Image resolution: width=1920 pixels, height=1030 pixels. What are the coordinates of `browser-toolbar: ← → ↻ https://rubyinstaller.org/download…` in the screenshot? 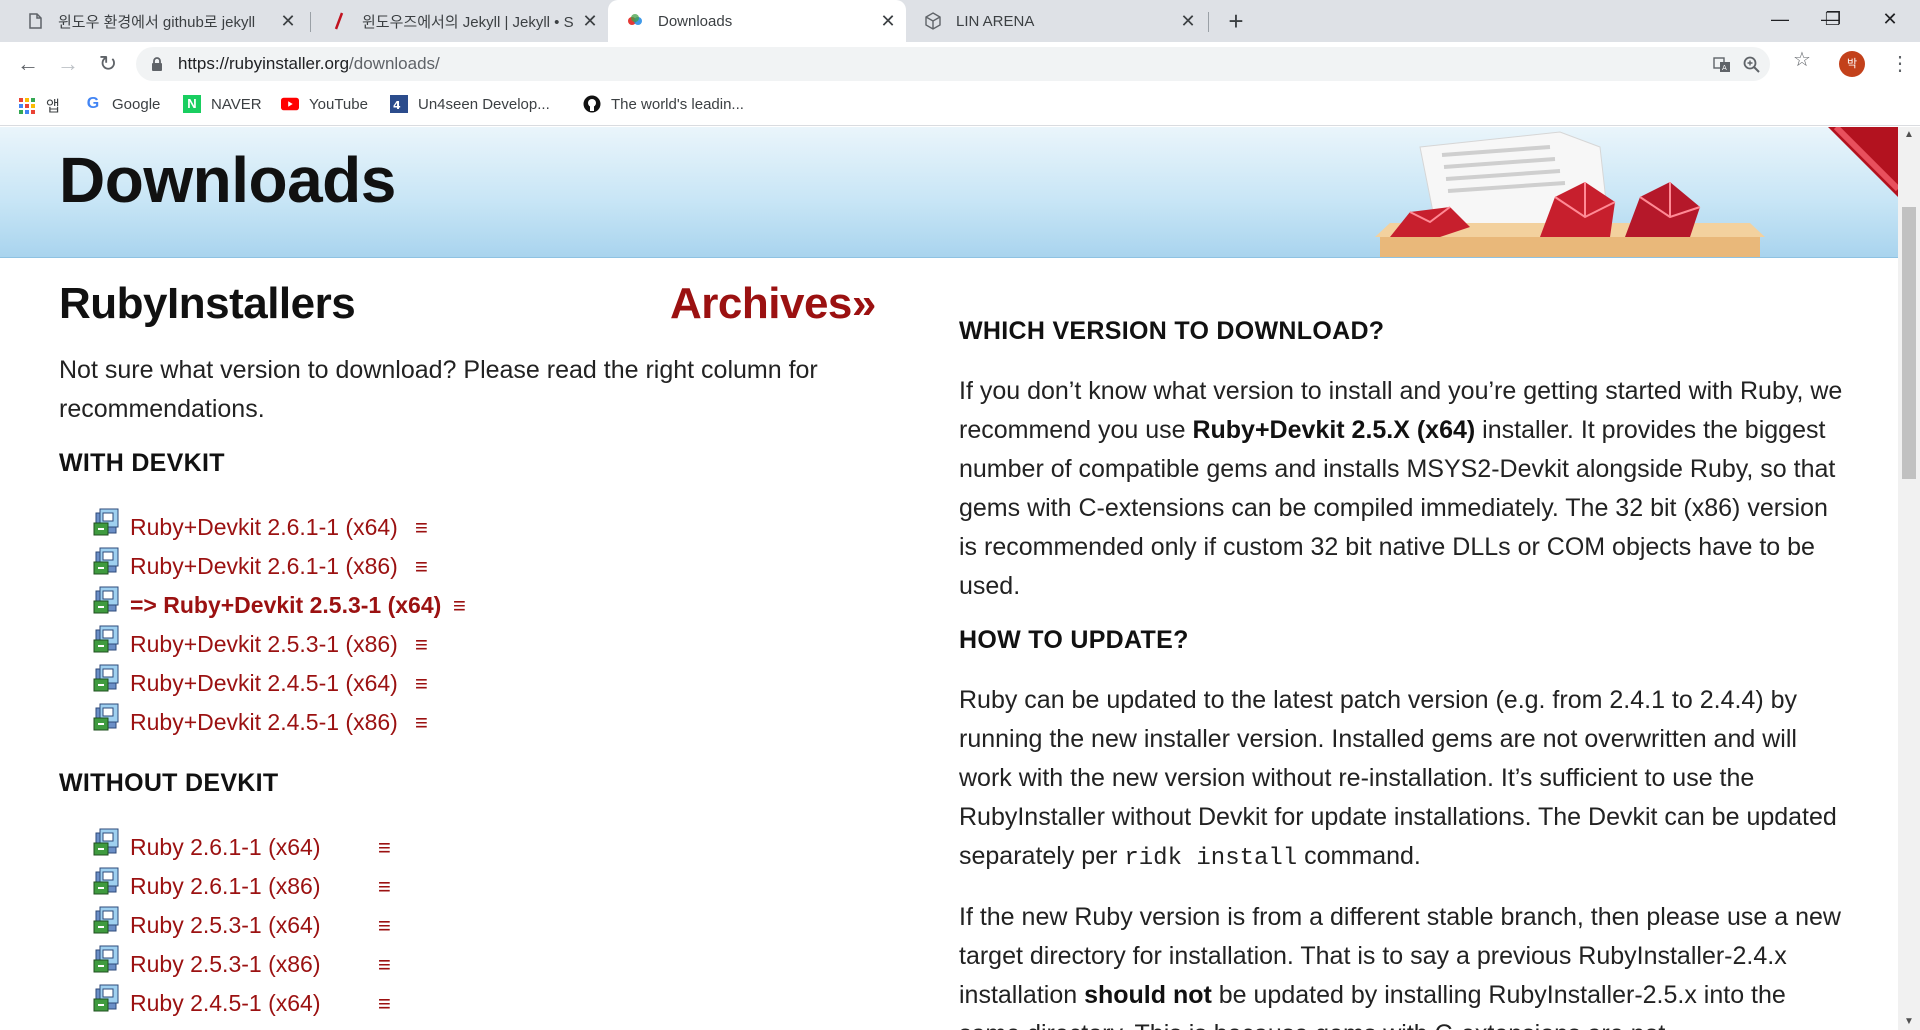 It's located at (960, 64).